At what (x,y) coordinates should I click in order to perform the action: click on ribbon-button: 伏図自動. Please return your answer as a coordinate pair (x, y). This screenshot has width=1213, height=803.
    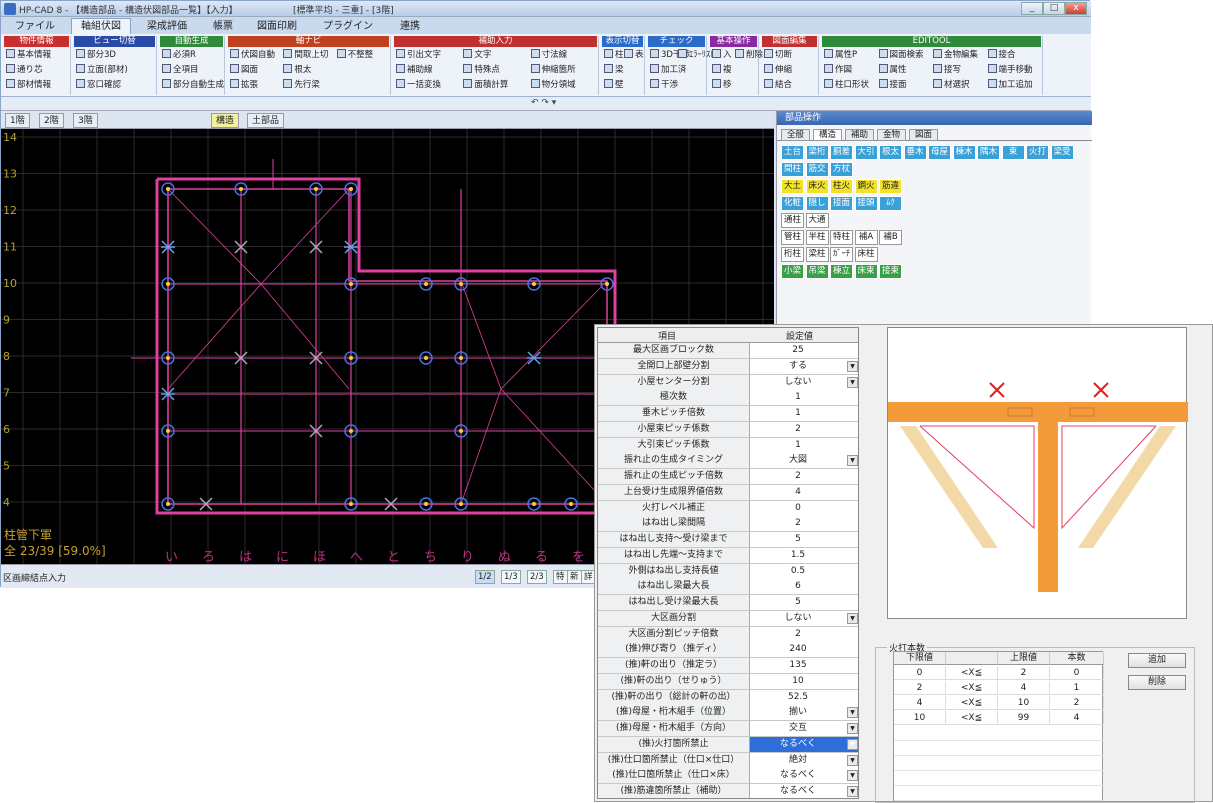
    Looking at the image, I should click on (252, 55).